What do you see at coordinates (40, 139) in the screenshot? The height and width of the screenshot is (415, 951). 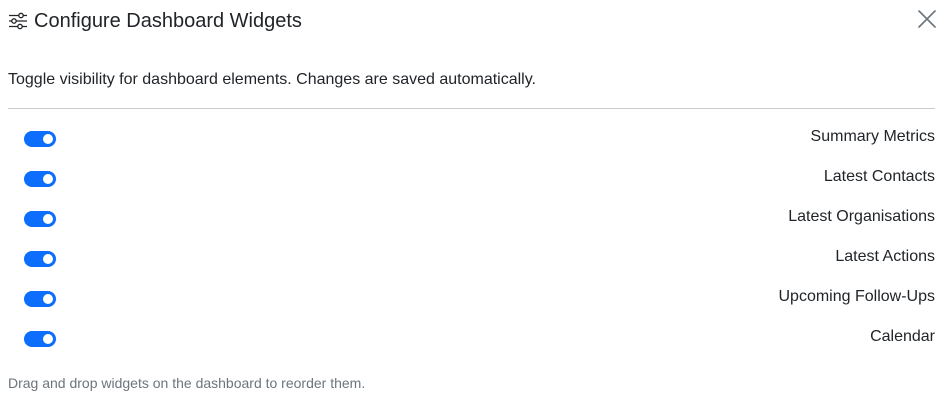 I see `toggle-summary-metrics` at bounding box center [40, 139].